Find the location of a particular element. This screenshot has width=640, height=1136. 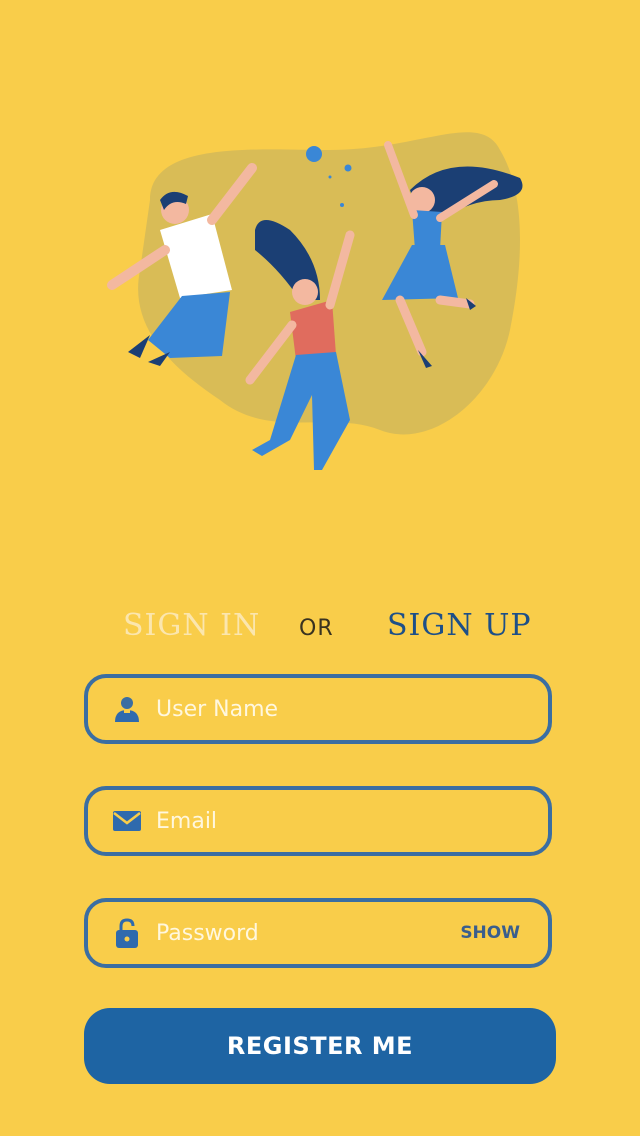

tab-sign-in: SIGN IN is located at coordinates (191, 625).